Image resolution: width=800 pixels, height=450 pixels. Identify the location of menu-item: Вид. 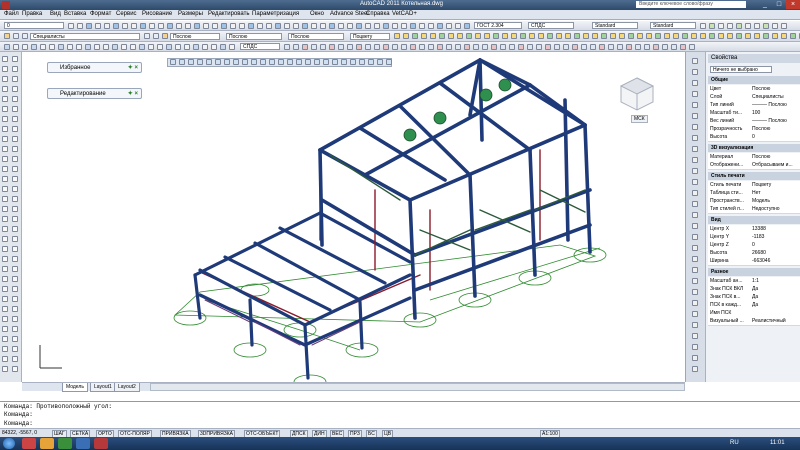
(55, 14).